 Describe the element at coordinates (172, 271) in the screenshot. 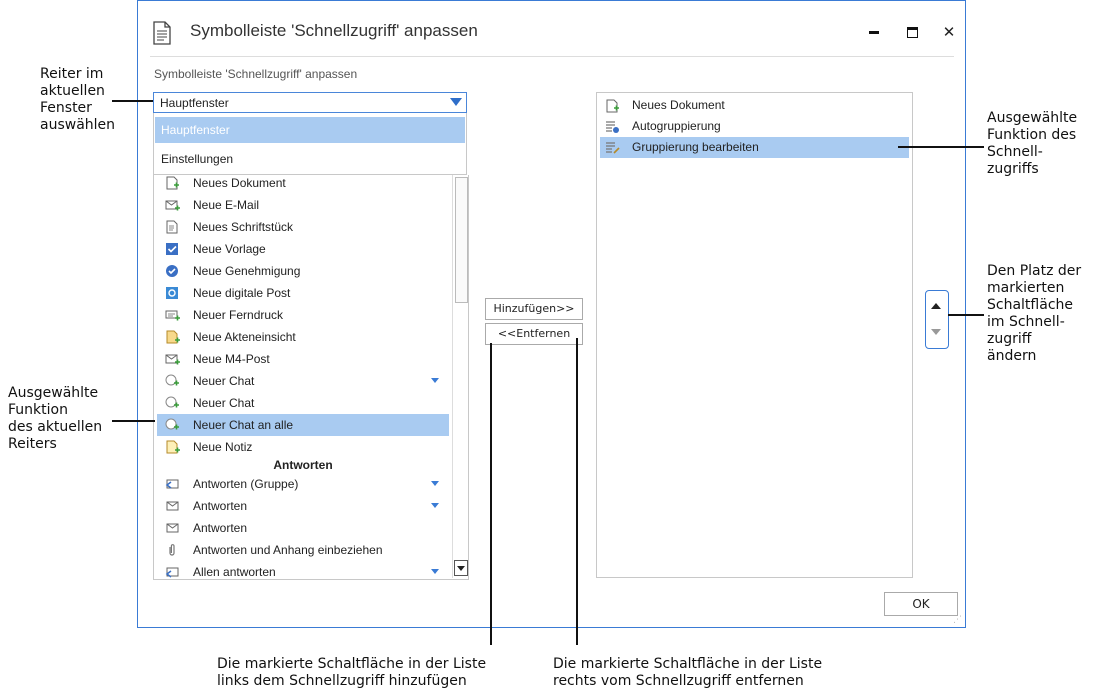

I see `new-approval-icon` at that location.